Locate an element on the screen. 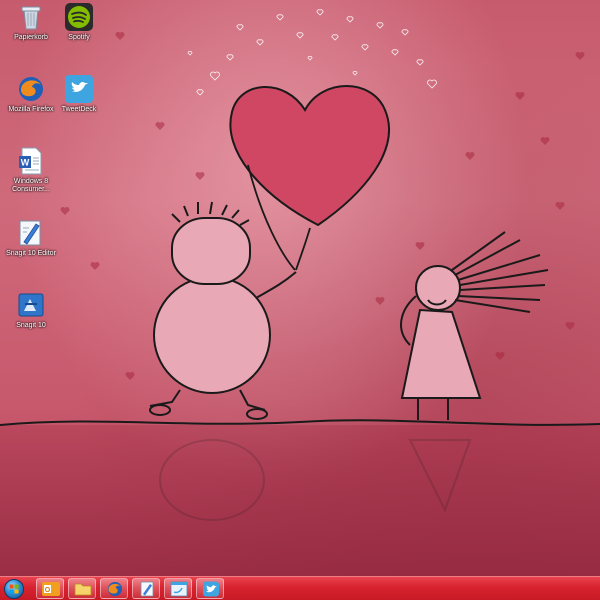 Image resolution: width=600 pixels, height=603 pixels. folder-icon is located at coordinates (83, 589).